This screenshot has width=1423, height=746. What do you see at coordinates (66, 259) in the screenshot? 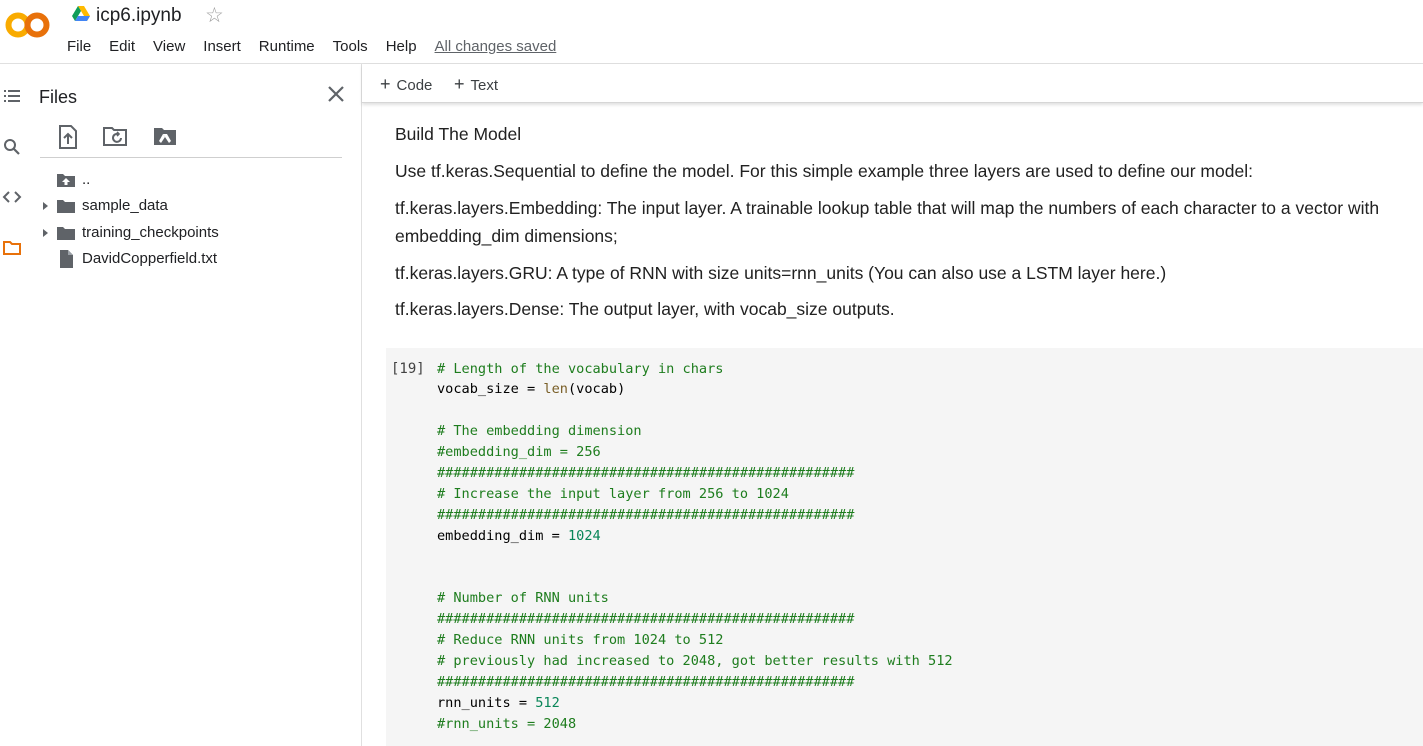
I see `file-icon` at bounding box center [66, 259].